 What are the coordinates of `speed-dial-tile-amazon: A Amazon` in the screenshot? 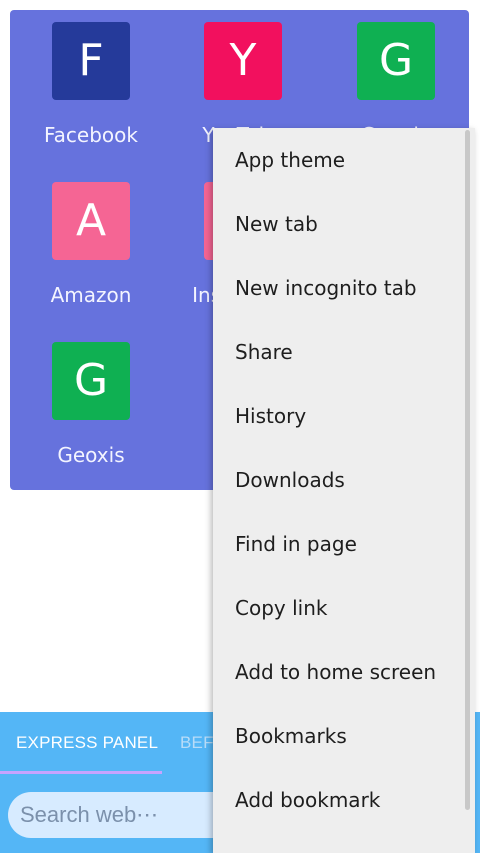 It's located at (91, 245).